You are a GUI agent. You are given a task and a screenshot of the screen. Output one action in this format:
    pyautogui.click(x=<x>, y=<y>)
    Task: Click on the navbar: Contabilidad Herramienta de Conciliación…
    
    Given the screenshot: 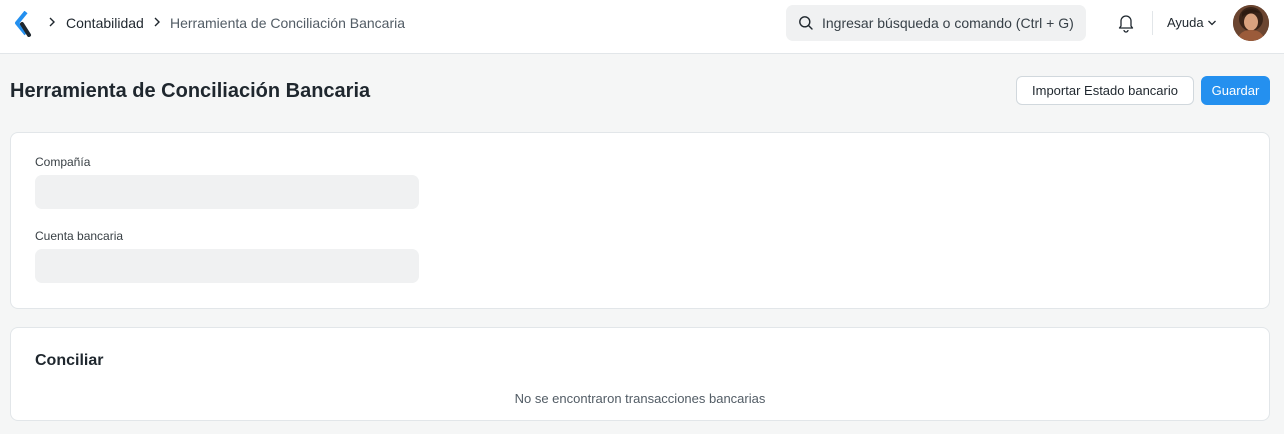 What is the action you would take?
    pyautogui.click(x=642, y=27)
    